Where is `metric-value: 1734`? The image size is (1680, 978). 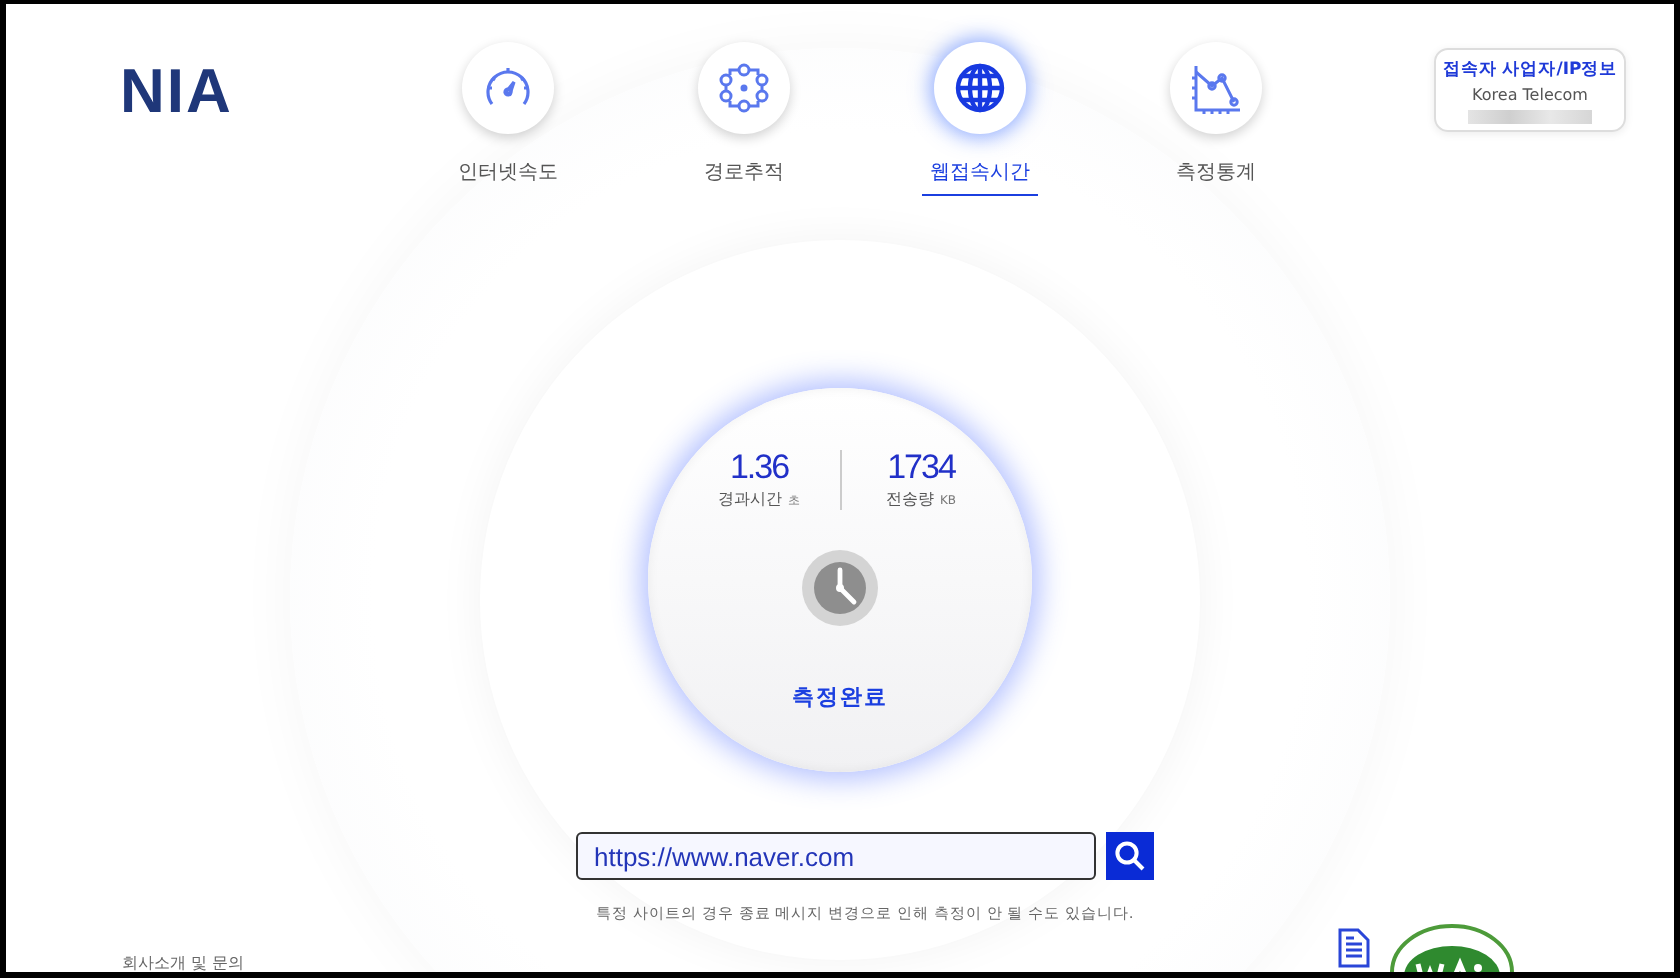 metric-value: 1734 is located at coordinates (921, 468).